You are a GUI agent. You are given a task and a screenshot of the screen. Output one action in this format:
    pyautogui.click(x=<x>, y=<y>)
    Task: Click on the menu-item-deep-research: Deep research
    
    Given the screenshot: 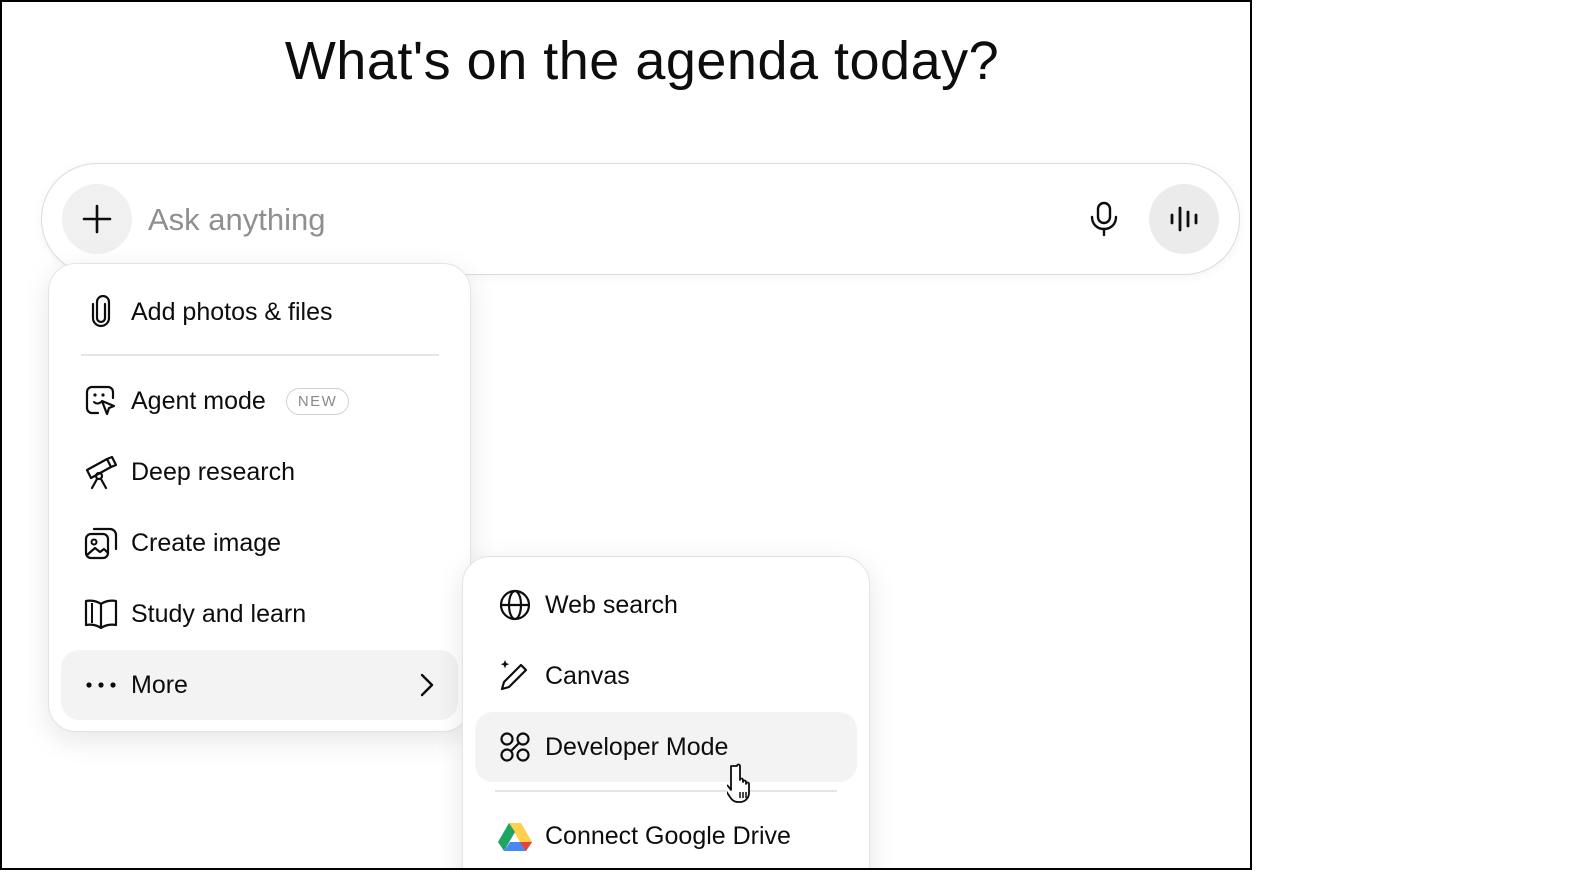 What is the action you would take?
    pyautogui.click(x=259, y=472)
    